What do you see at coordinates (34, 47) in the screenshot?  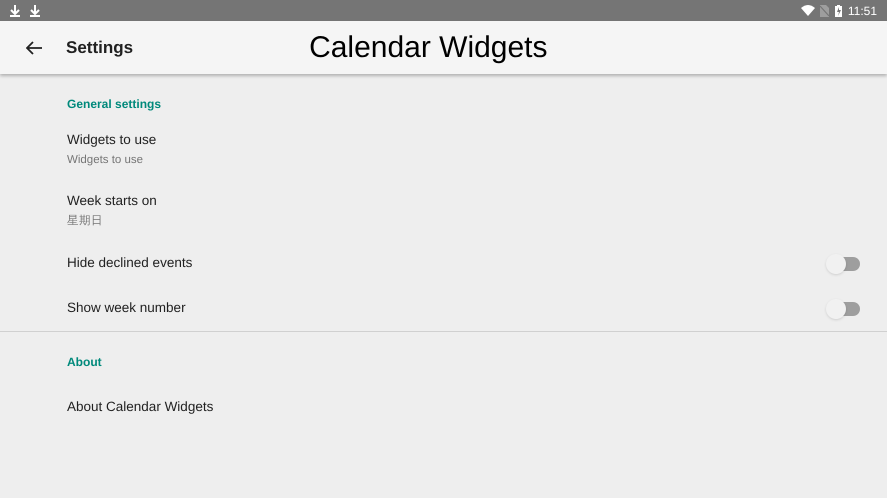 I see `back-arrow-icon` at bounding box center [34, 47].